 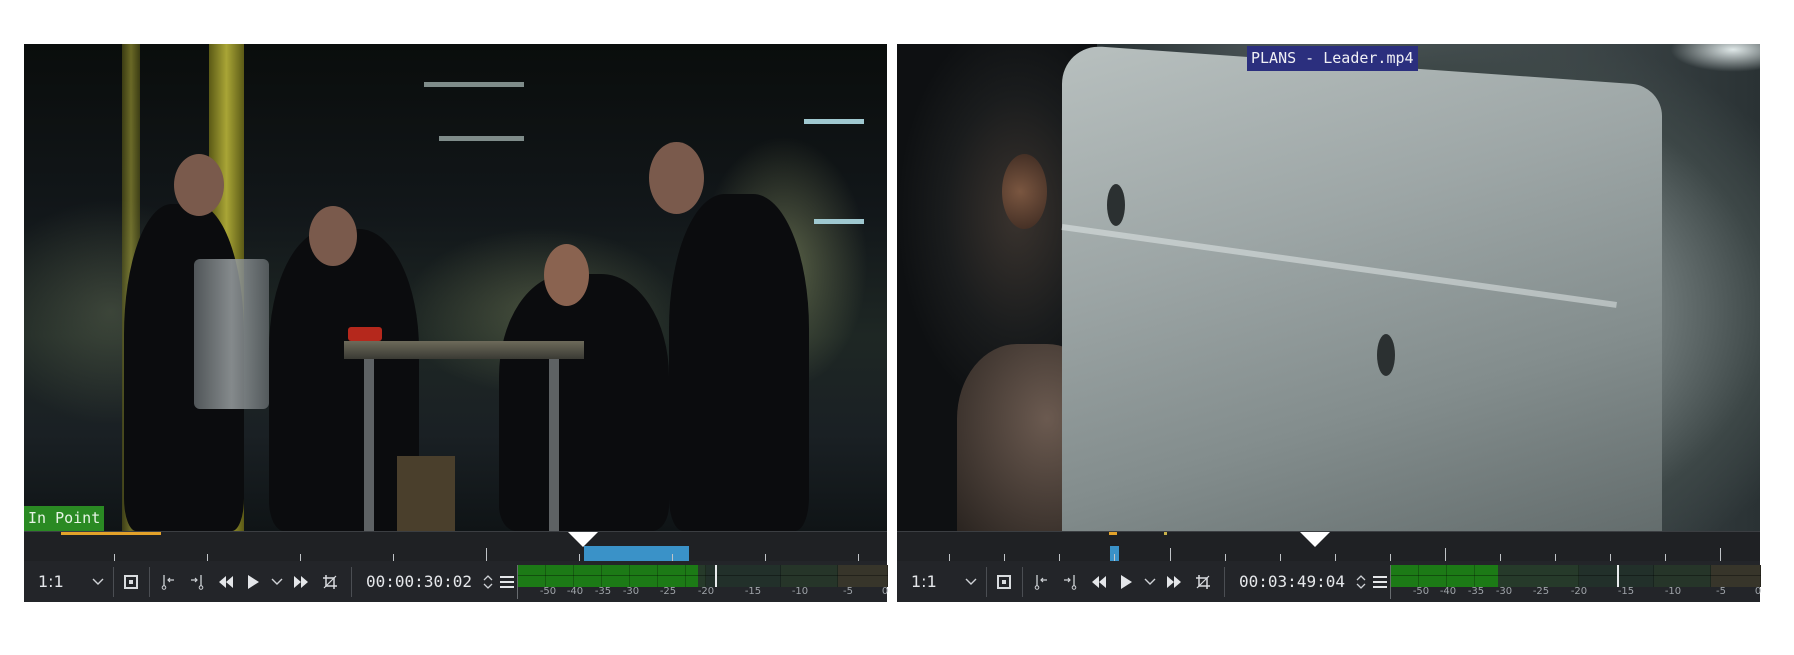 I want to click on timecode-field: 00:00:30:02, so click(x=419, y=581).